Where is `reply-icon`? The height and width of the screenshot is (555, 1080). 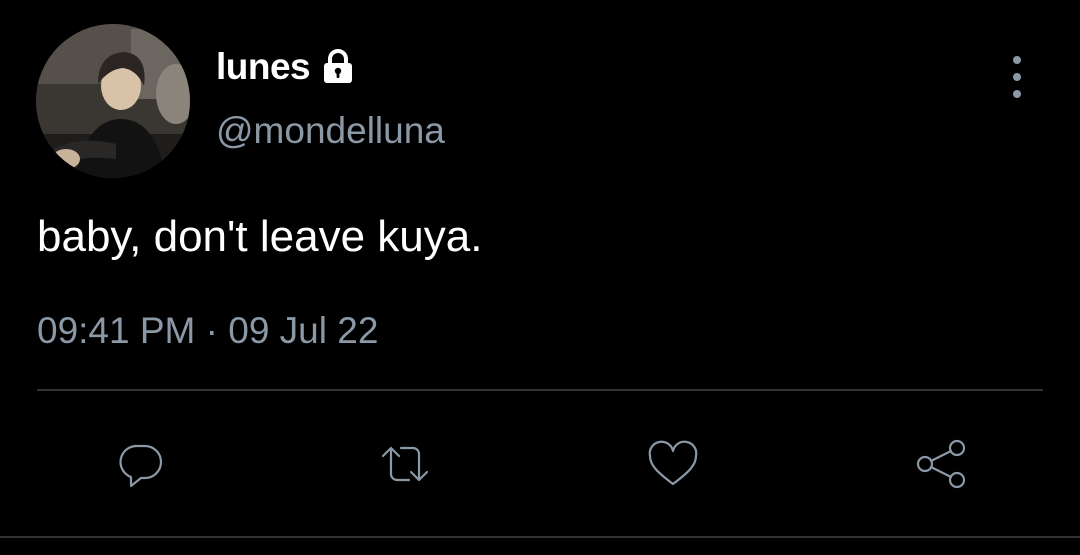
reply-icon is located at coordinates (141, 466).